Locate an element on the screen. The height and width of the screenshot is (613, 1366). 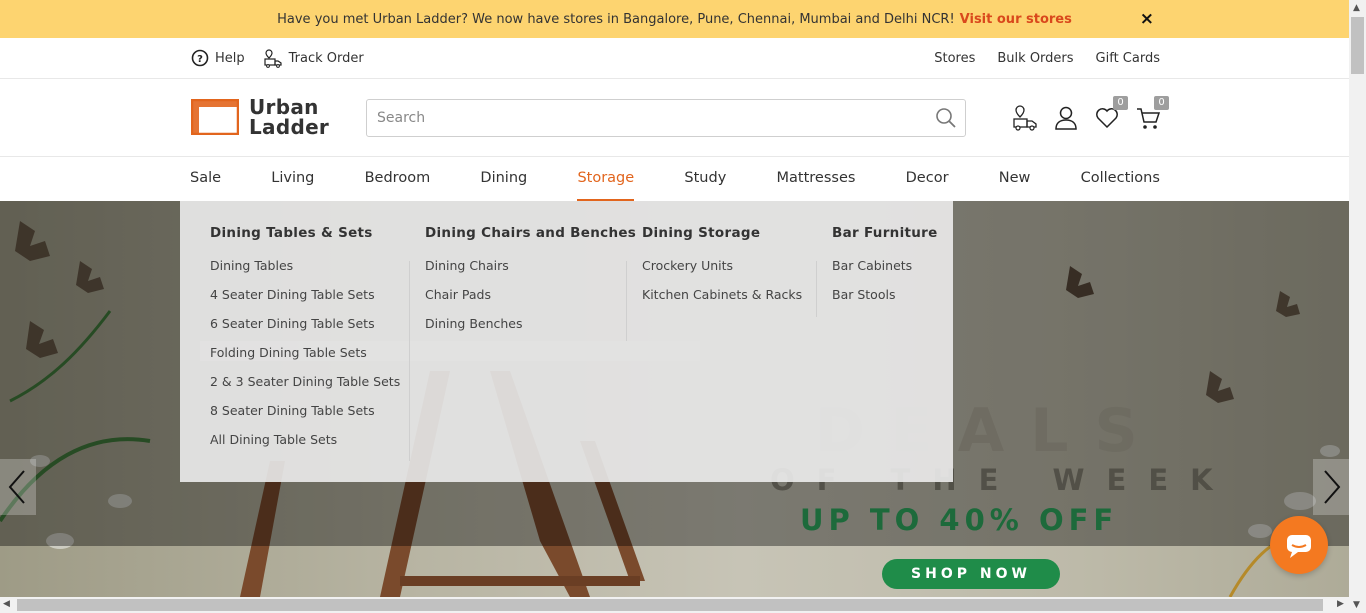
search-box is located at coordinates (666, 118).